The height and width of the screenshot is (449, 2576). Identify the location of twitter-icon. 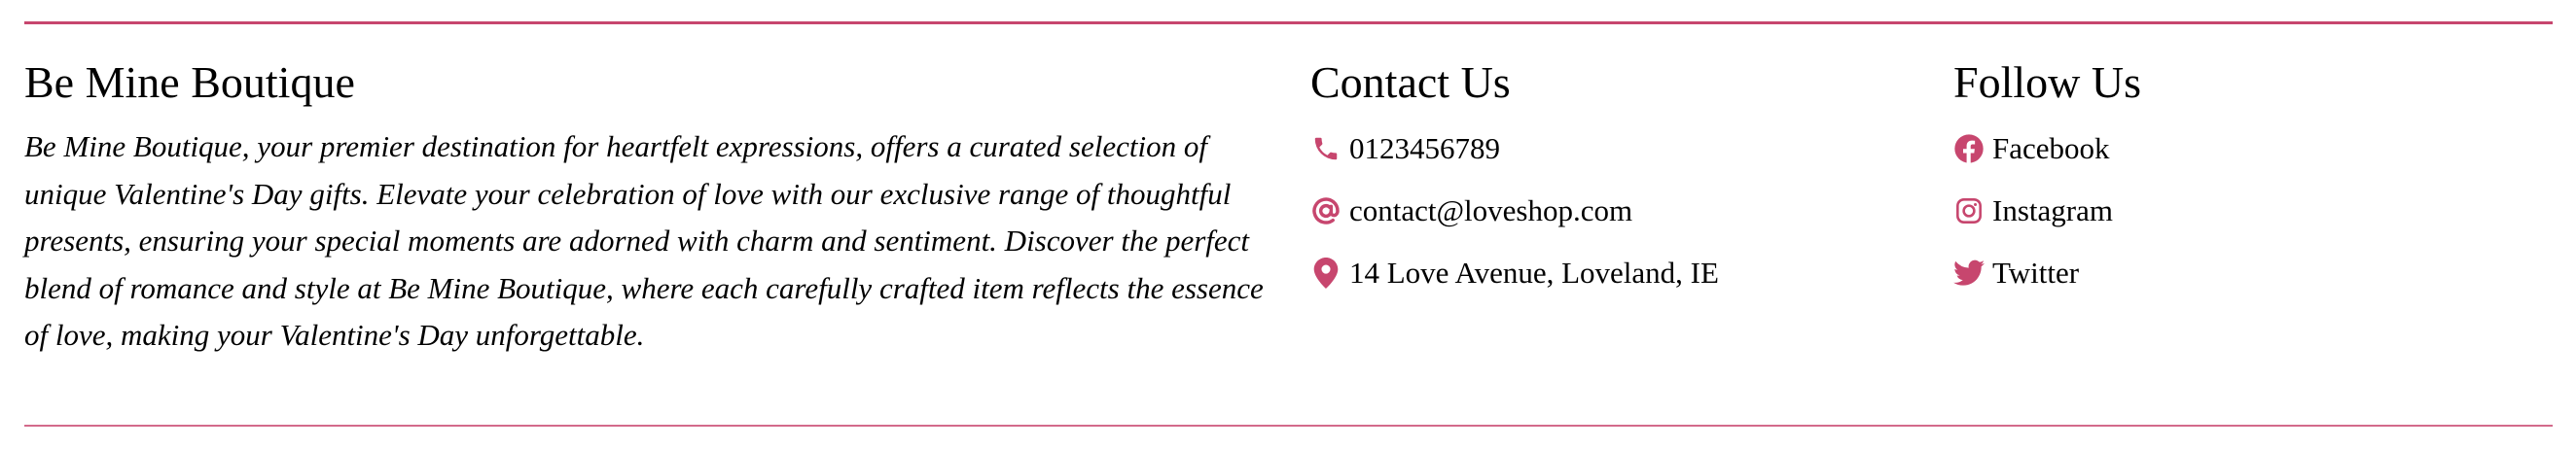
(1969, 273).